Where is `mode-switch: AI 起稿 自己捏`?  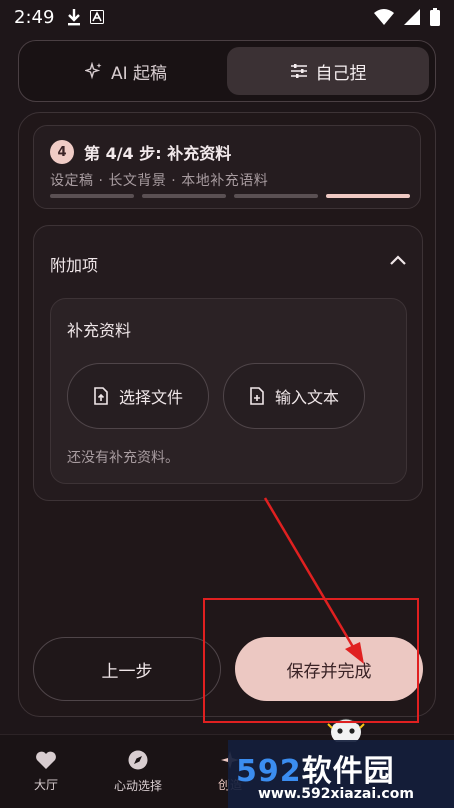
mode-switch: AI 起稿 自己捏 is located at coordinates (227, 71).